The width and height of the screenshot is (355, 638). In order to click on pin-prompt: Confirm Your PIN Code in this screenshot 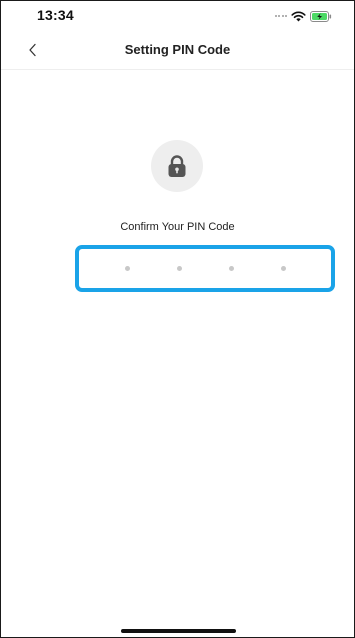, I will do `click(177, 227)`.